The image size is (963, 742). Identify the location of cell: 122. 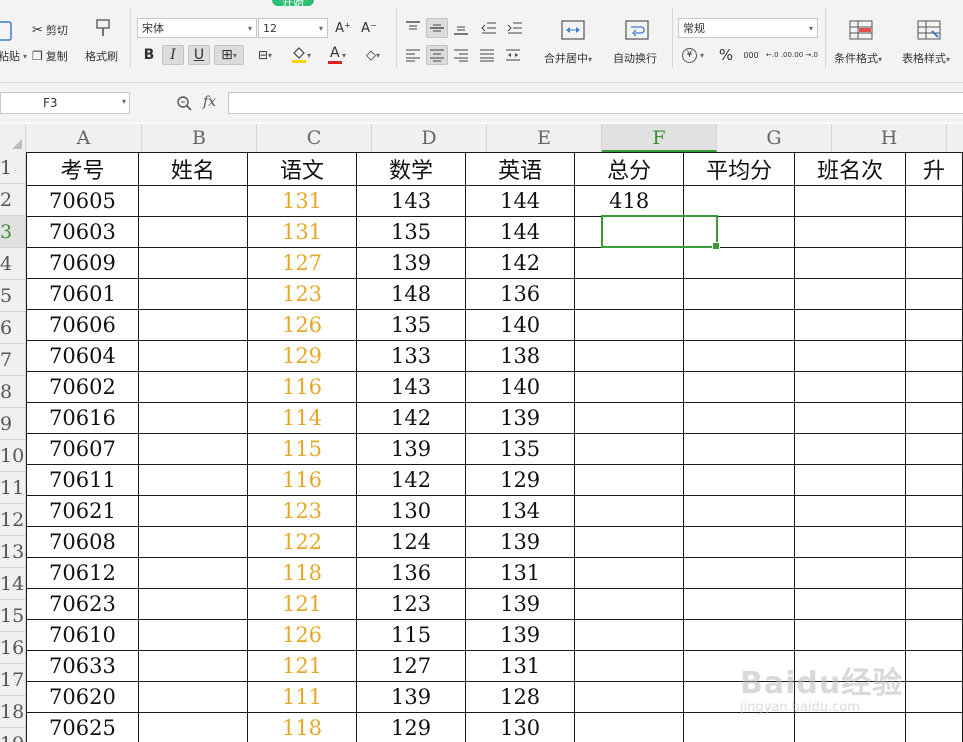
(302, 542).